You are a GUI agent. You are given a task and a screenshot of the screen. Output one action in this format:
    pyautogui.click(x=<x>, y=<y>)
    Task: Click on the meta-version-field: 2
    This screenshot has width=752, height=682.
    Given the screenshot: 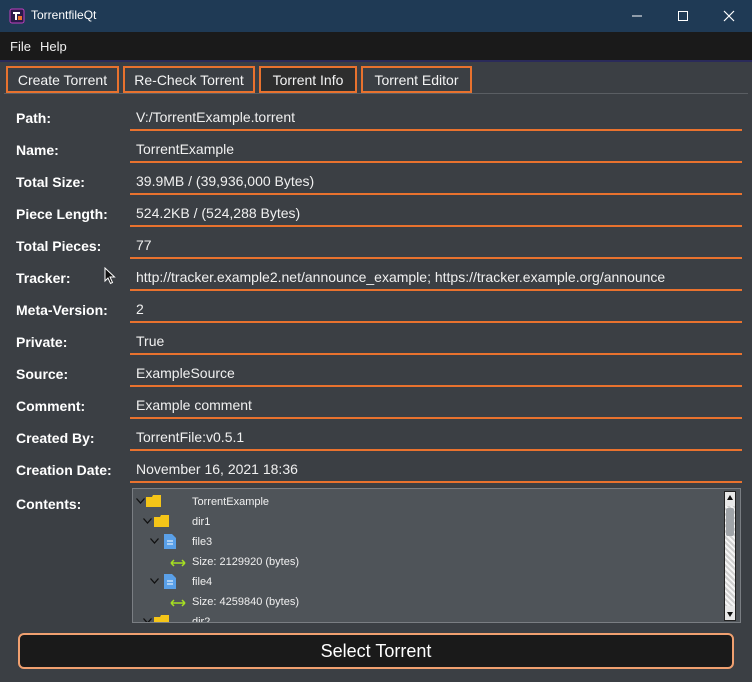 What is the action you would take?
    pyautogui.click(x=436, y=310)
    